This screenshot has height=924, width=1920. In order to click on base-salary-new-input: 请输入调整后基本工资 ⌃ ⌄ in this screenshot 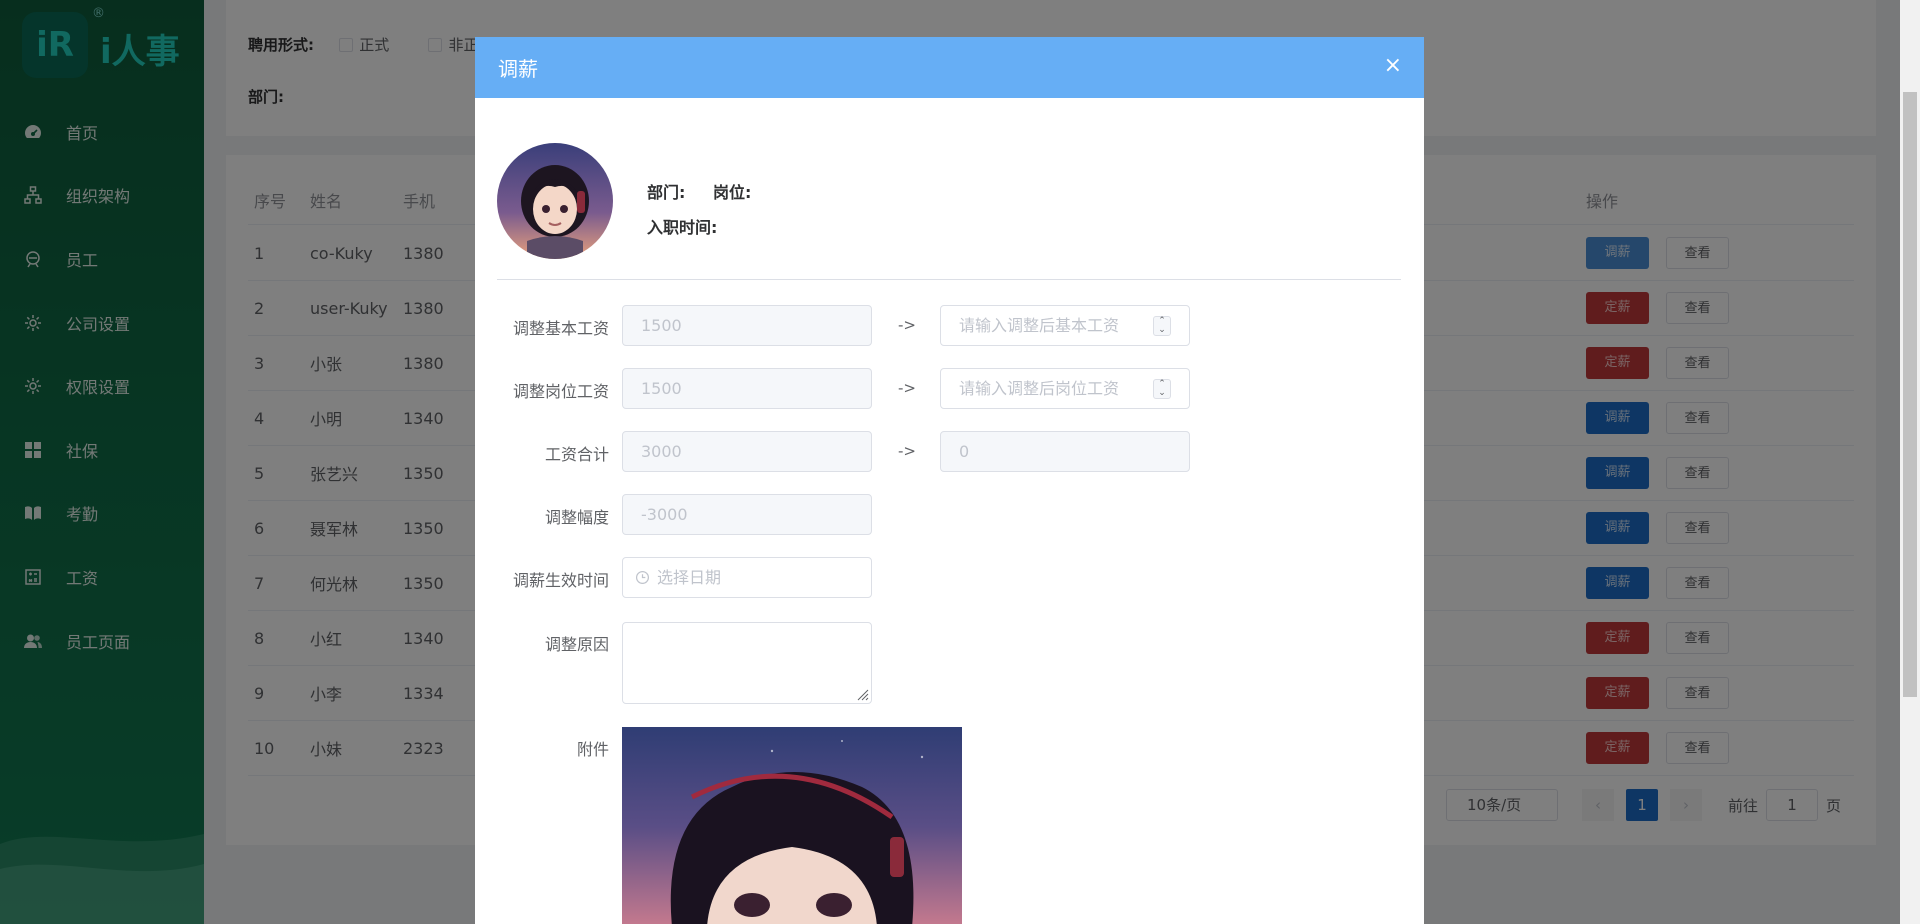, I will do `click(1065, 325)`.